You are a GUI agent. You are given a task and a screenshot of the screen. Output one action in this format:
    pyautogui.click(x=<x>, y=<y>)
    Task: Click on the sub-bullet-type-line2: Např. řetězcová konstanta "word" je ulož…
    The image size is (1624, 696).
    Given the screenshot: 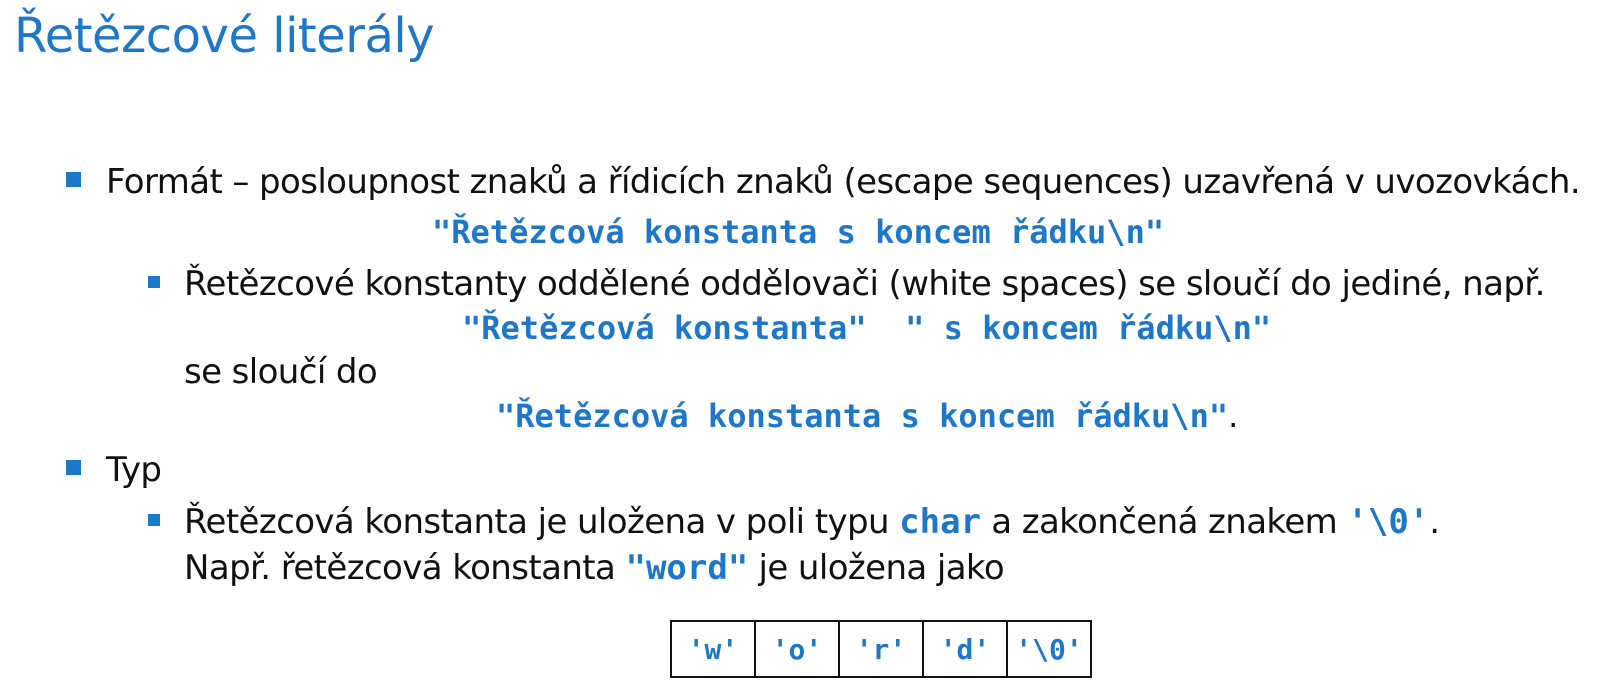 What is the action you would take?
    pyautogui.click(x=594, y=568)
    